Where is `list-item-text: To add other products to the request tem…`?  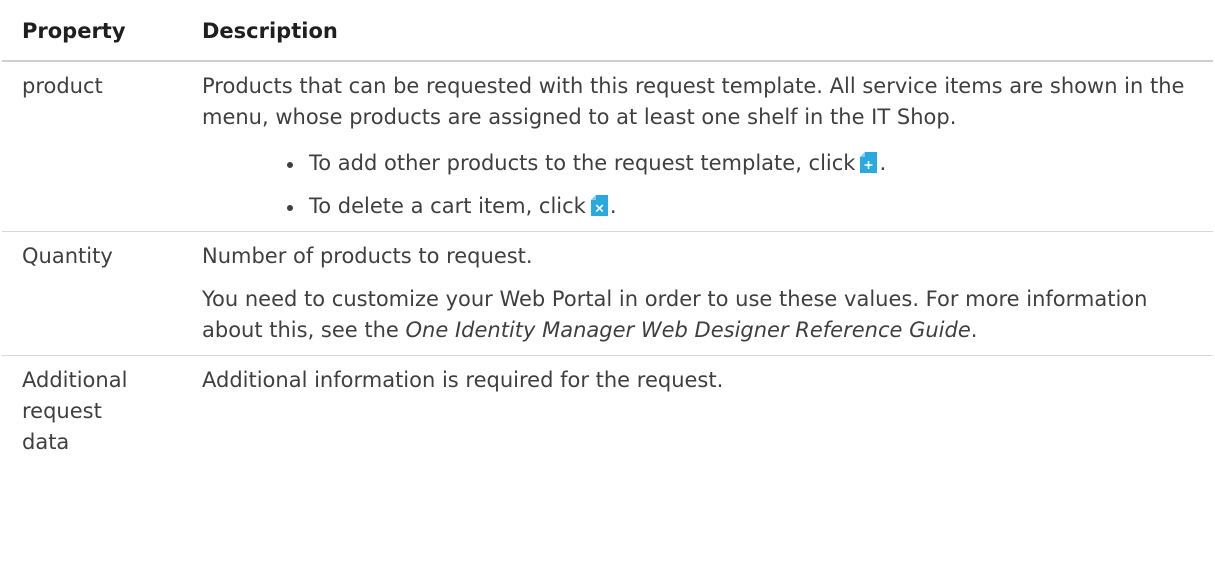 list-item-text: To add other products to the request tem… is located at coordinates (582, 163).